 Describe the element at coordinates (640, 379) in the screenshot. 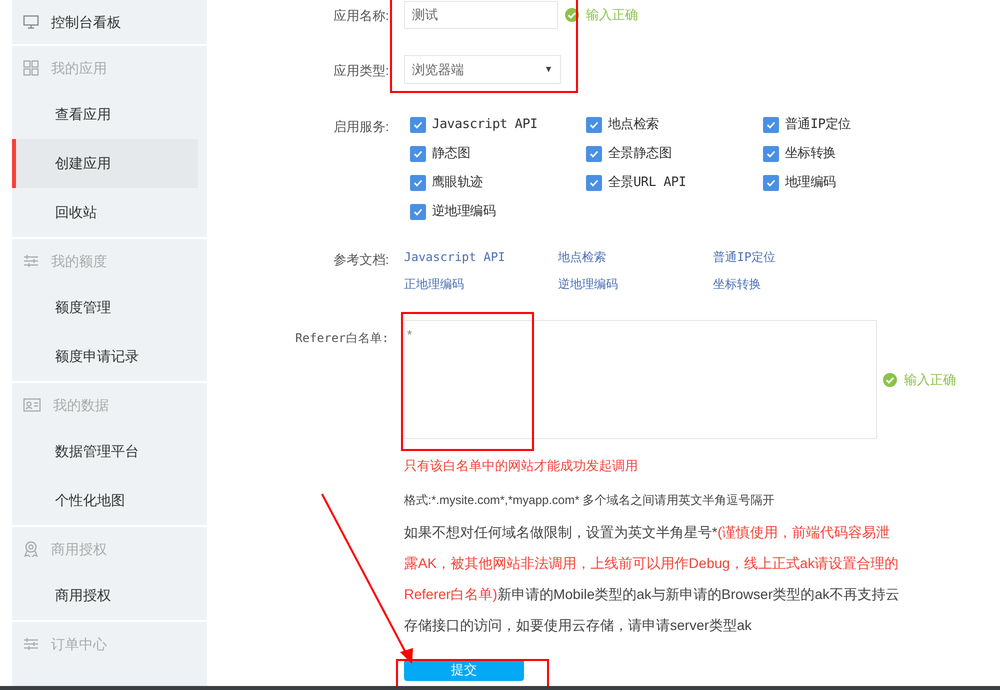

I see `referer-textarea: *` at that location.